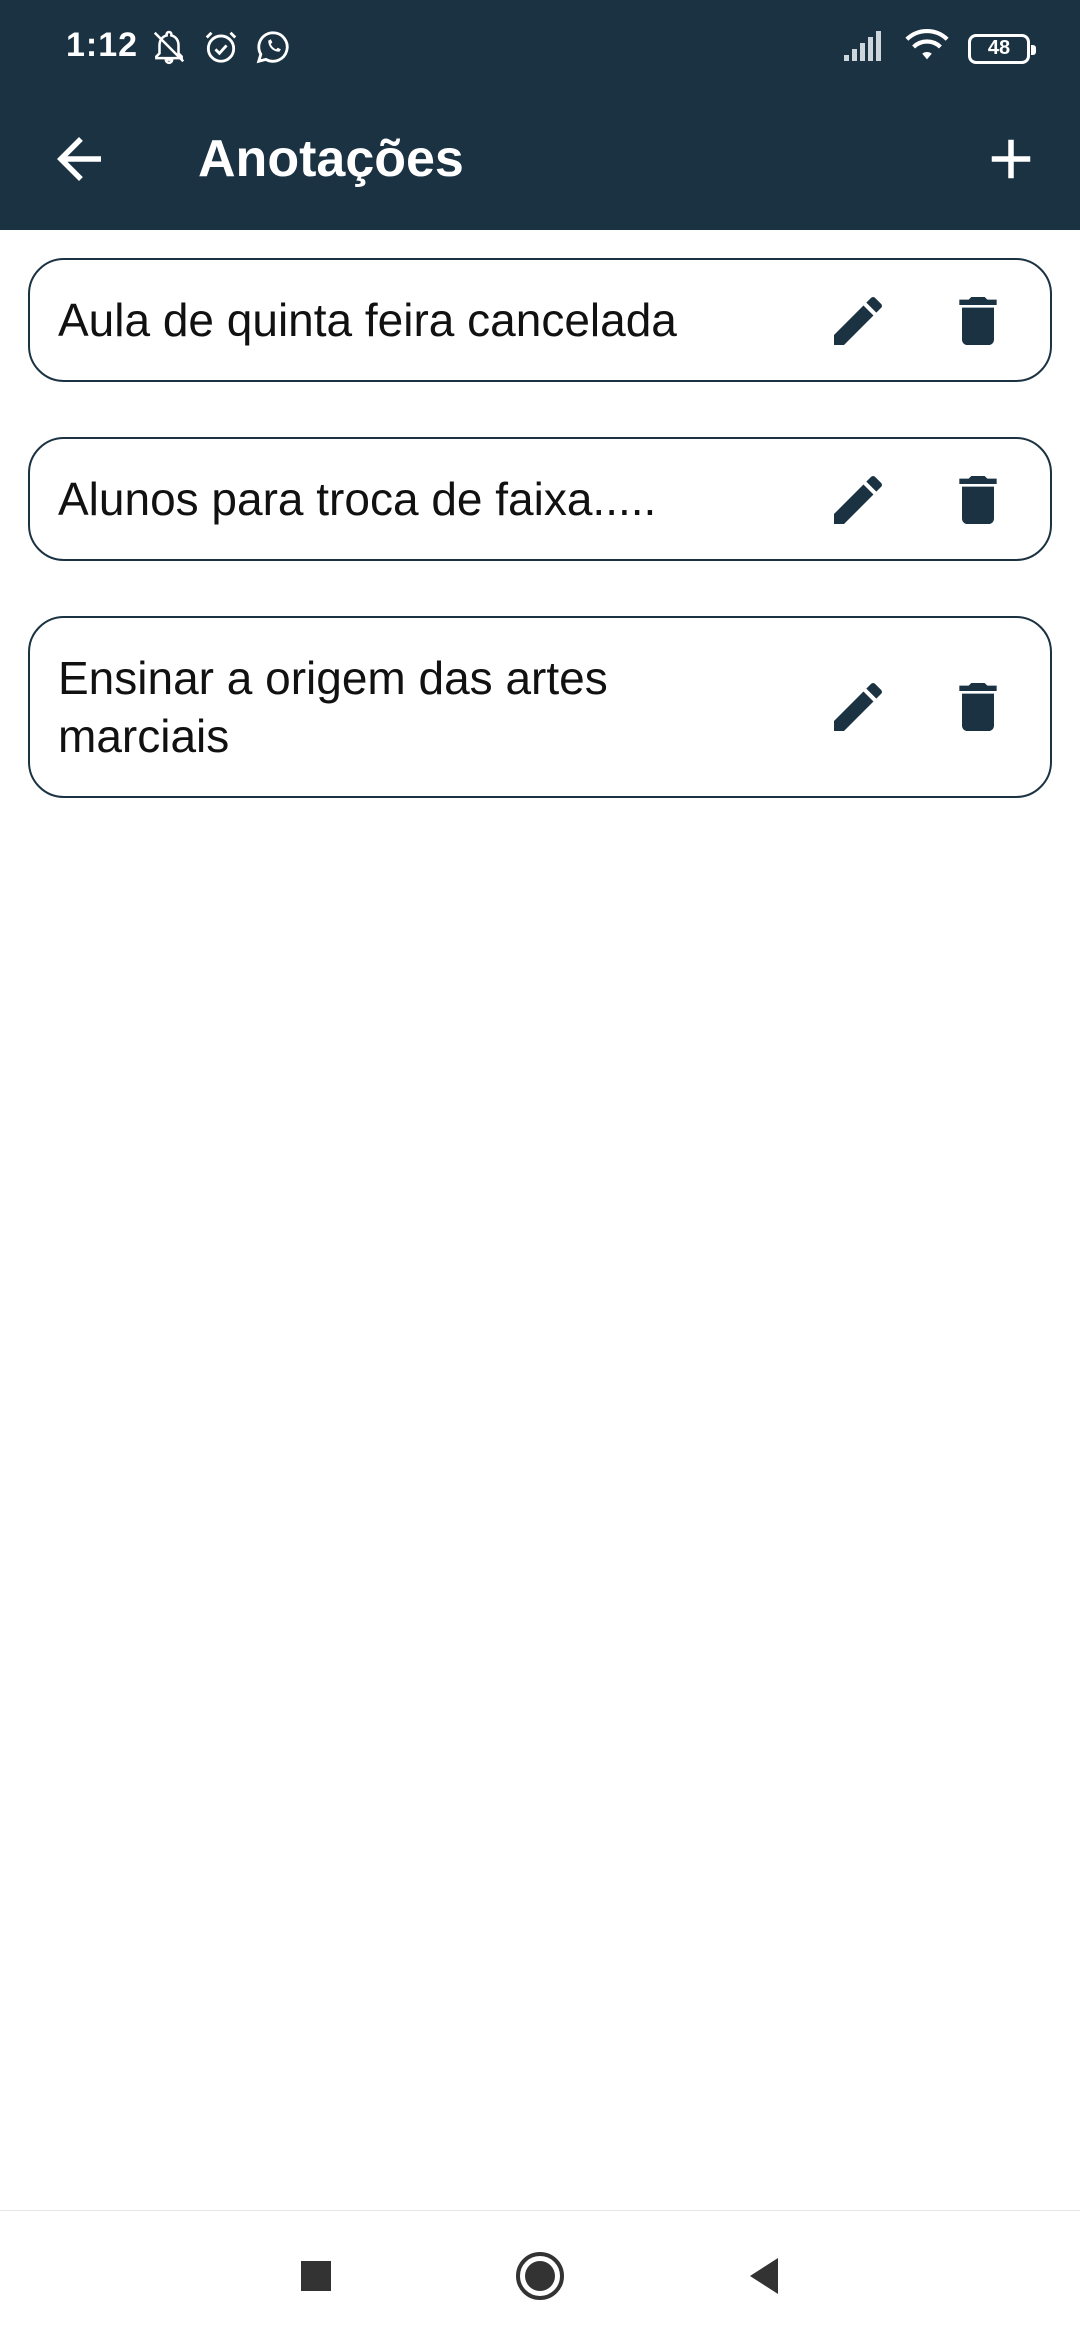 The height and width of the screenshot is (2341, 1080). Describe the element at coordinates (540, 163) in the screenshot. I see `app-bar: Anotações` at that location.